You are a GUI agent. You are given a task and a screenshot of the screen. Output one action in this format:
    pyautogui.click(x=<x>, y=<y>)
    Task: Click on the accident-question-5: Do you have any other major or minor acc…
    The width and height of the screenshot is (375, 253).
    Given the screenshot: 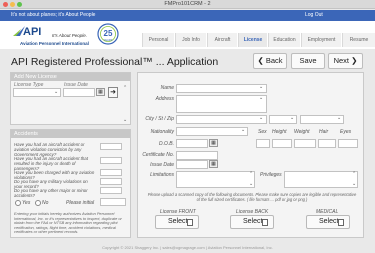 What is the action you would take?
    pyautogui.click(x=51, y=193)
    